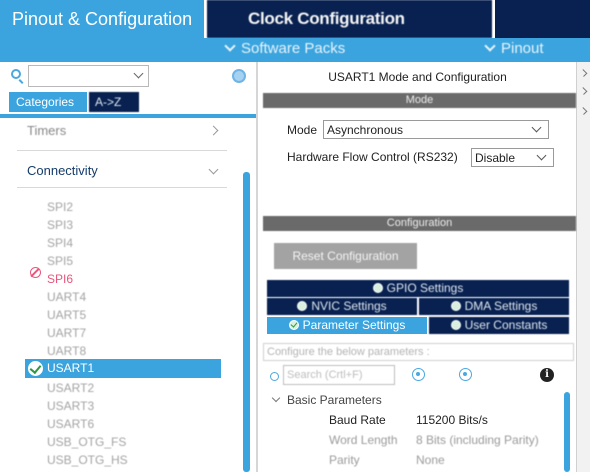 This screenshot has height=472, width=590. What do you see at coordinates (567, 432) in the screenshot?
I see `parameters-scrollbar` at bounding box center [567, 432].